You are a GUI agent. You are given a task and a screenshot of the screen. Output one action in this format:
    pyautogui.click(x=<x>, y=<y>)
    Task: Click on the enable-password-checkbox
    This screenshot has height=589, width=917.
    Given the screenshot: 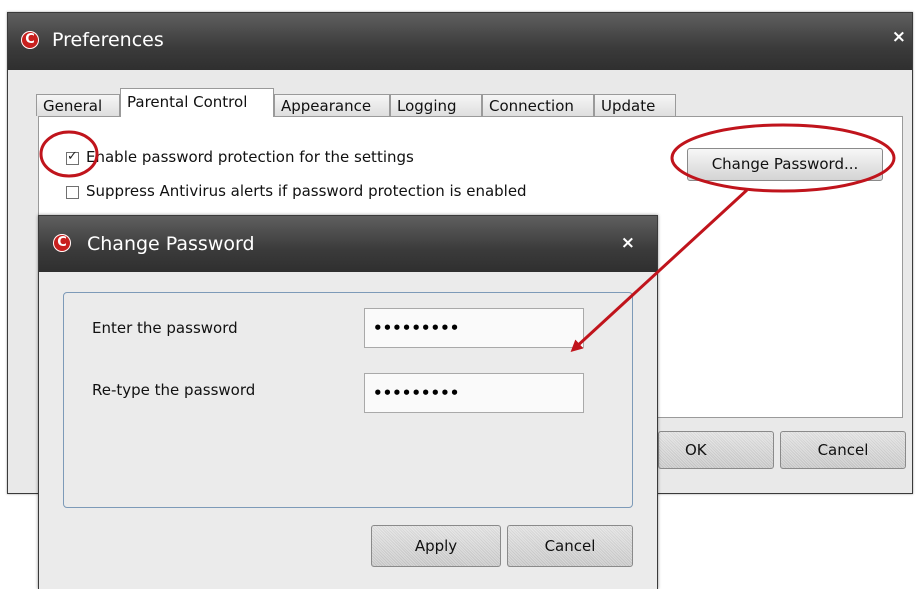 What is the action you would take?
    pyautogui.click(x=72, y=157)
    